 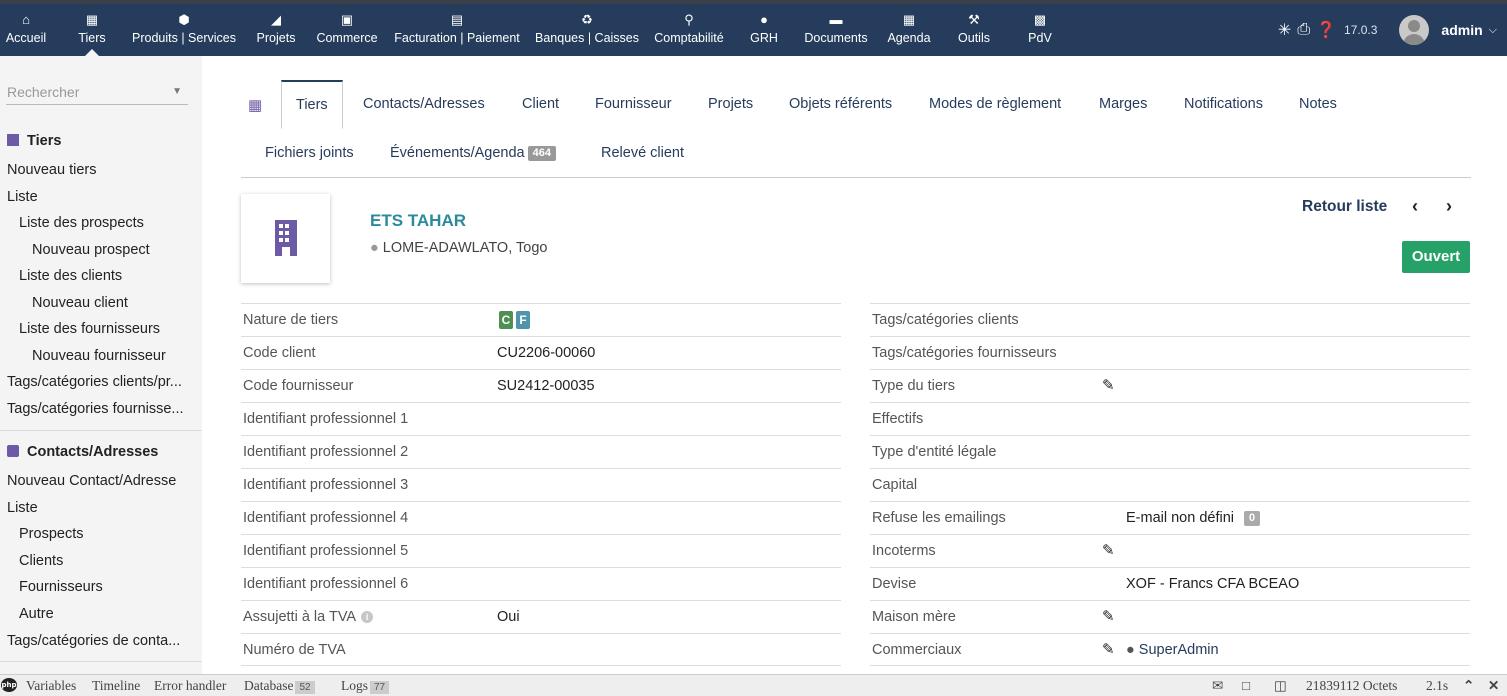 I want to click on tab-client: Client, so click(x=540, y=104).